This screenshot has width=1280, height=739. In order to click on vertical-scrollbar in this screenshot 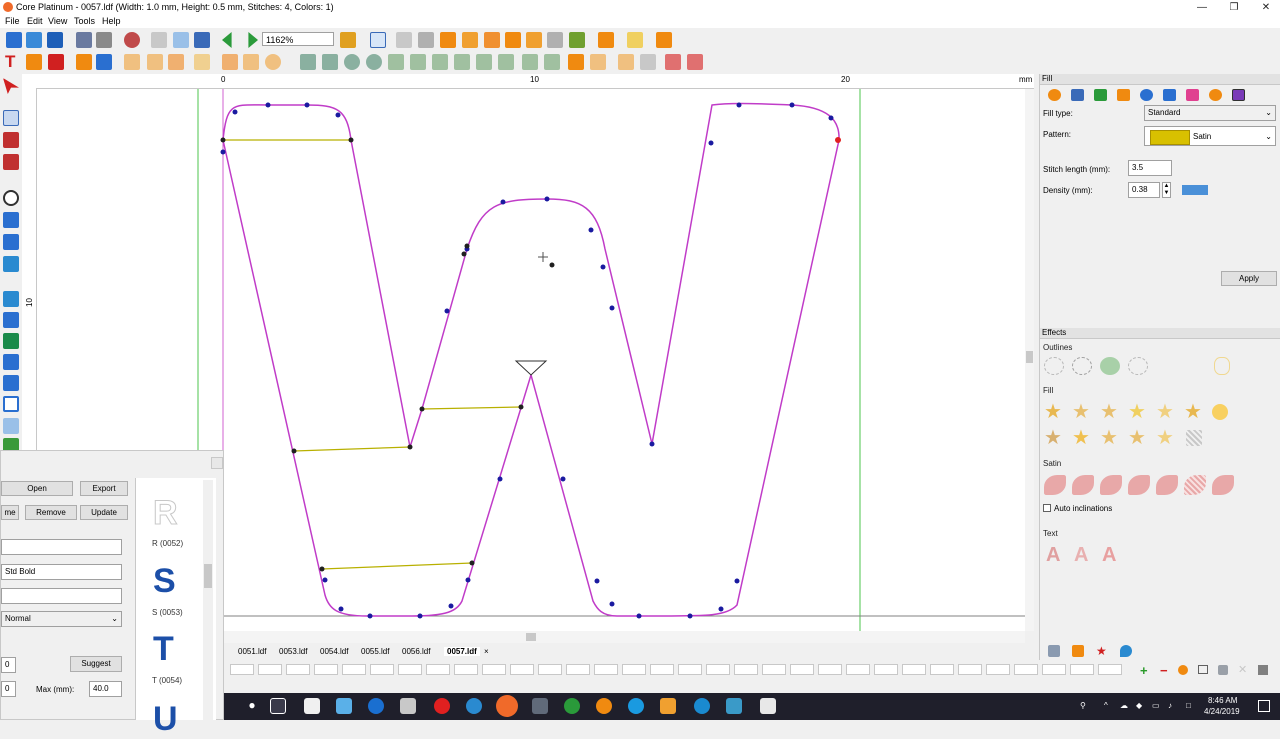, I will do `click(1029, 360)`.